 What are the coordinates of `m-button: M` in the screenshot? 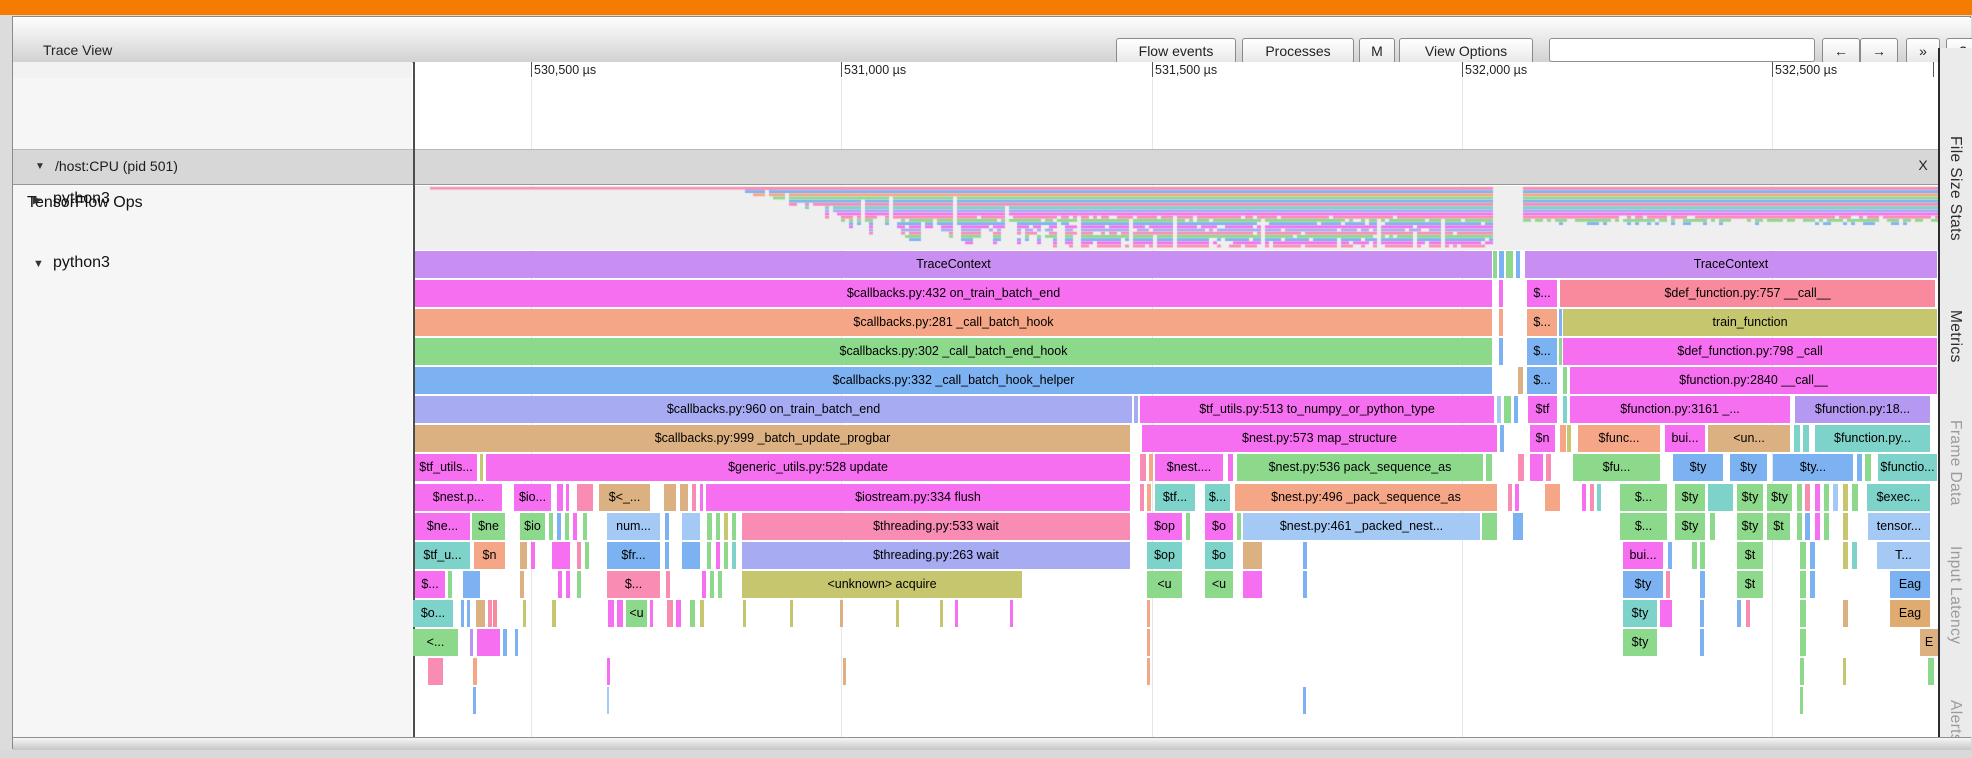 It's located at (1377, 51).